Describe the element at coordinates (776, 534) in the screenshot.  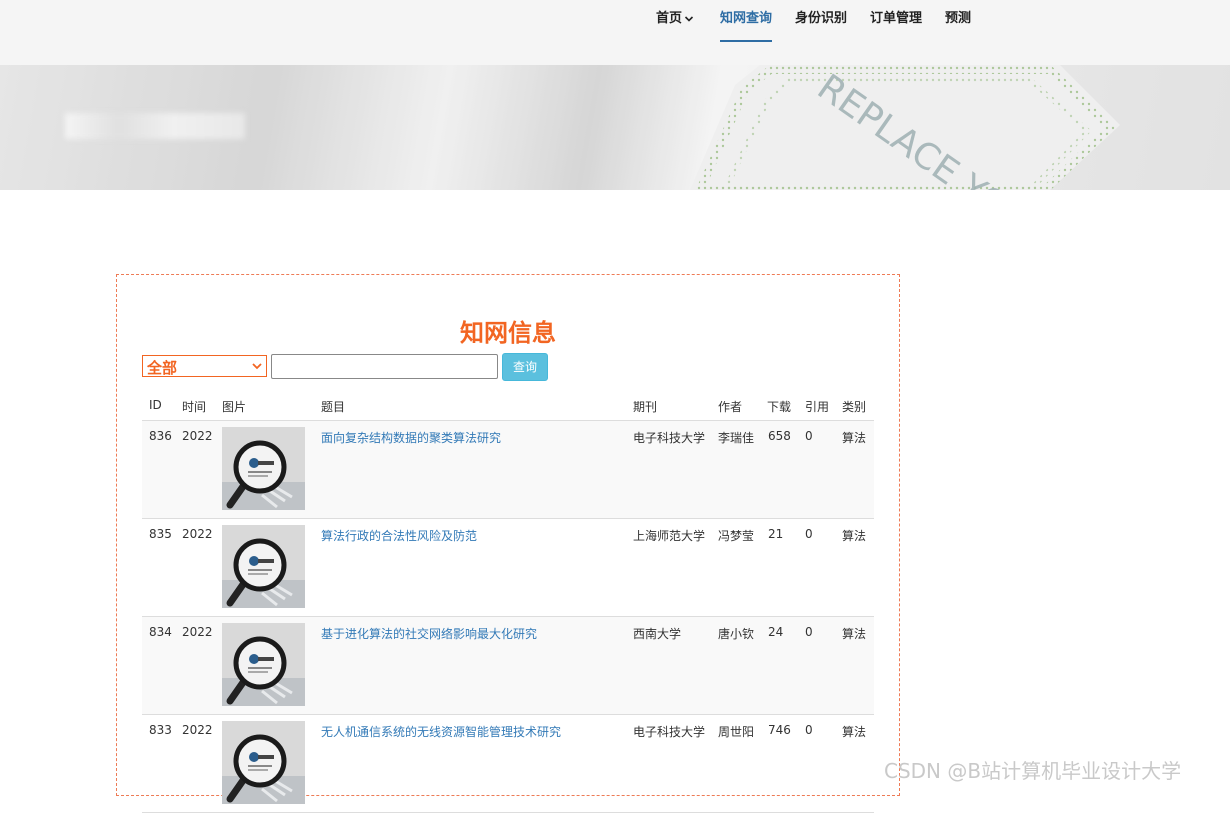
I see `cell-downloads: 21` at that location.